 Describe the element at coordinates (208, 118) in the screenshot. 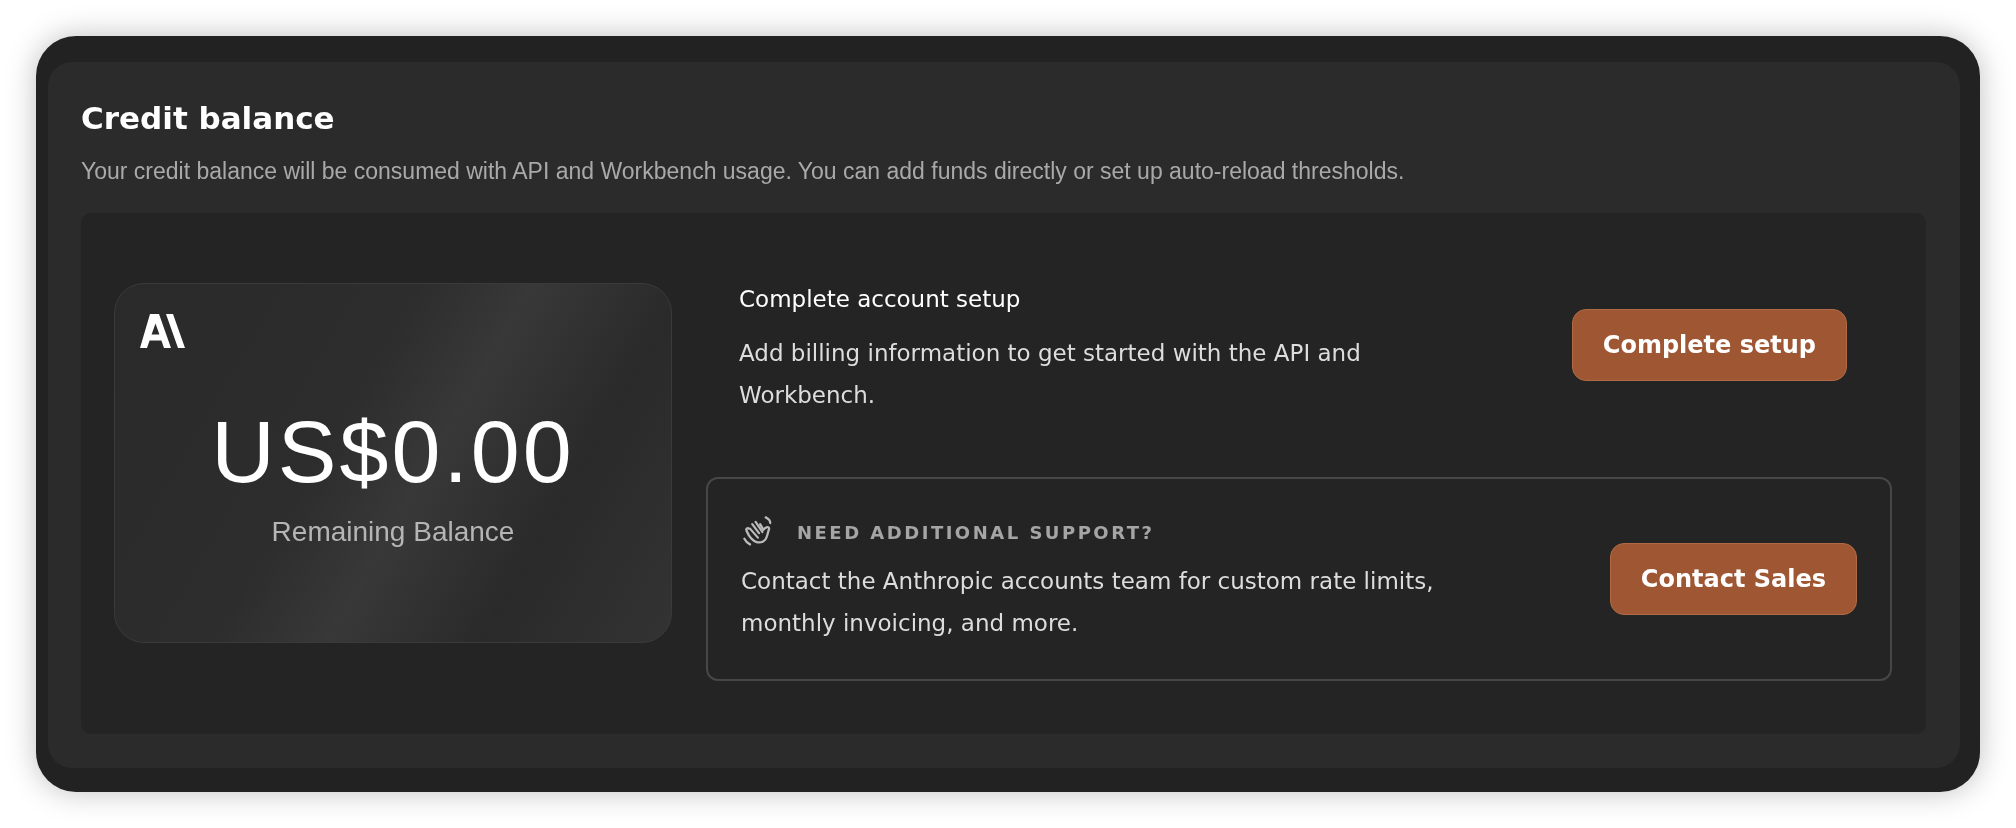

I see `section-title: Credit balance` at that location.